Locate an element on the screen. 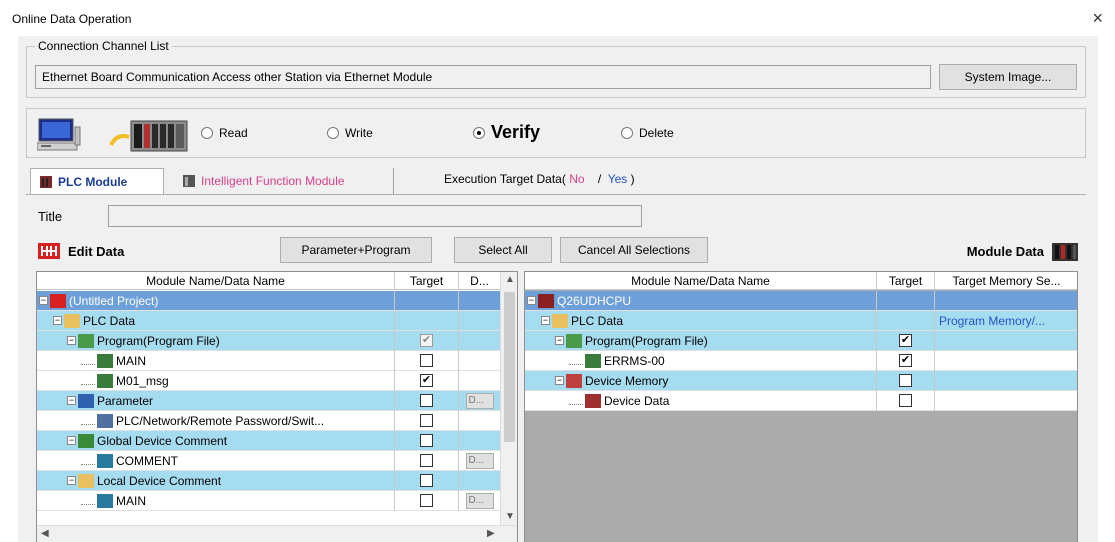 The height and width of the screenshot is (542, 1115). left-name-cell: − Local Device Comment is located at coordinates (216, 481).